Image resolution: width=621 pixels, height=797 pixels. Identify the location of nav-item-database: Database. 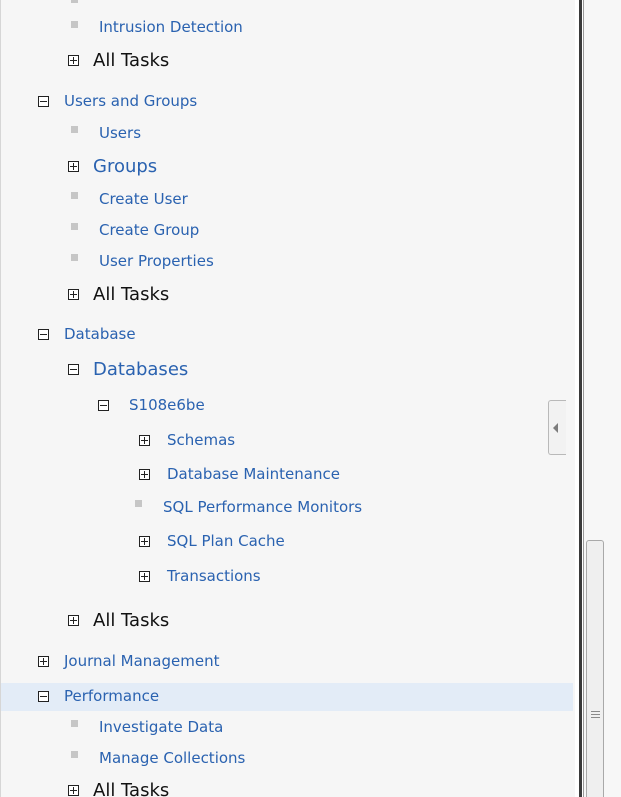
(100, 334).